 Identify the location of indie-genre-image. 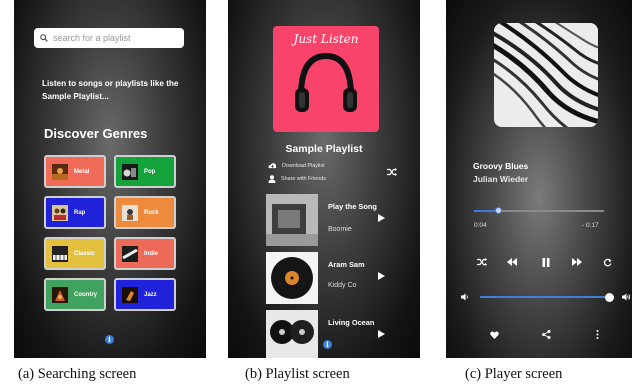
(130, 253).